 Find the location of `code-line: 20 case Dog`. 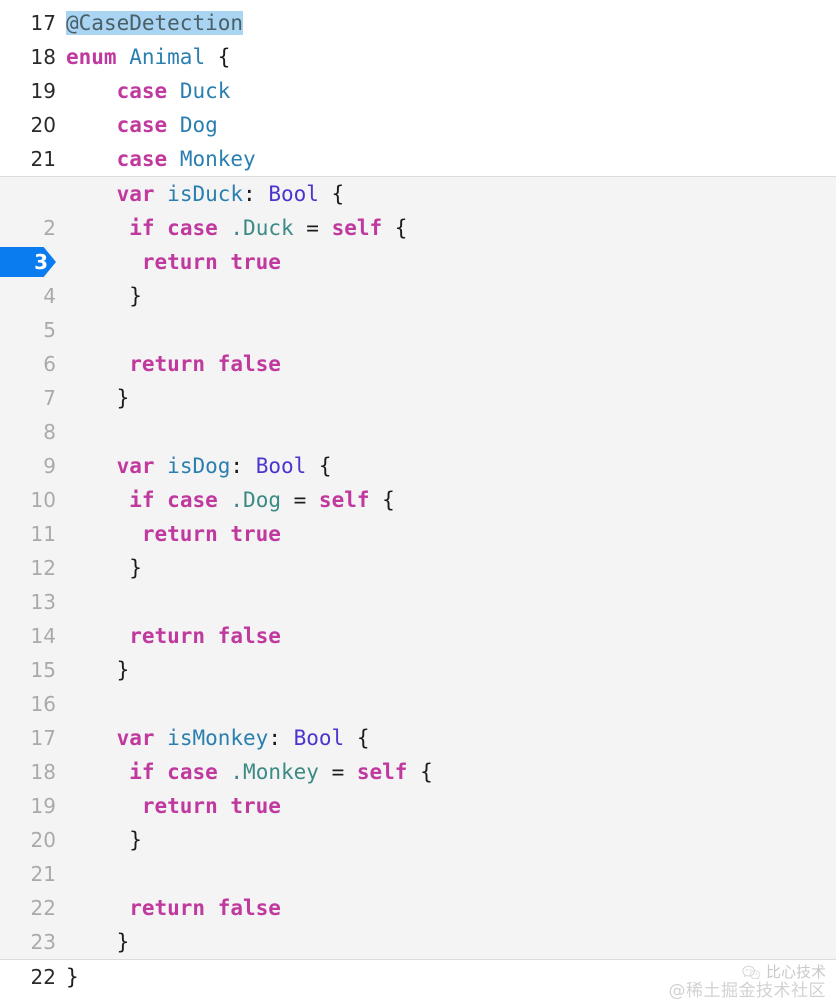

code-line: 20 case Dog is located at coordinates (418, 125).